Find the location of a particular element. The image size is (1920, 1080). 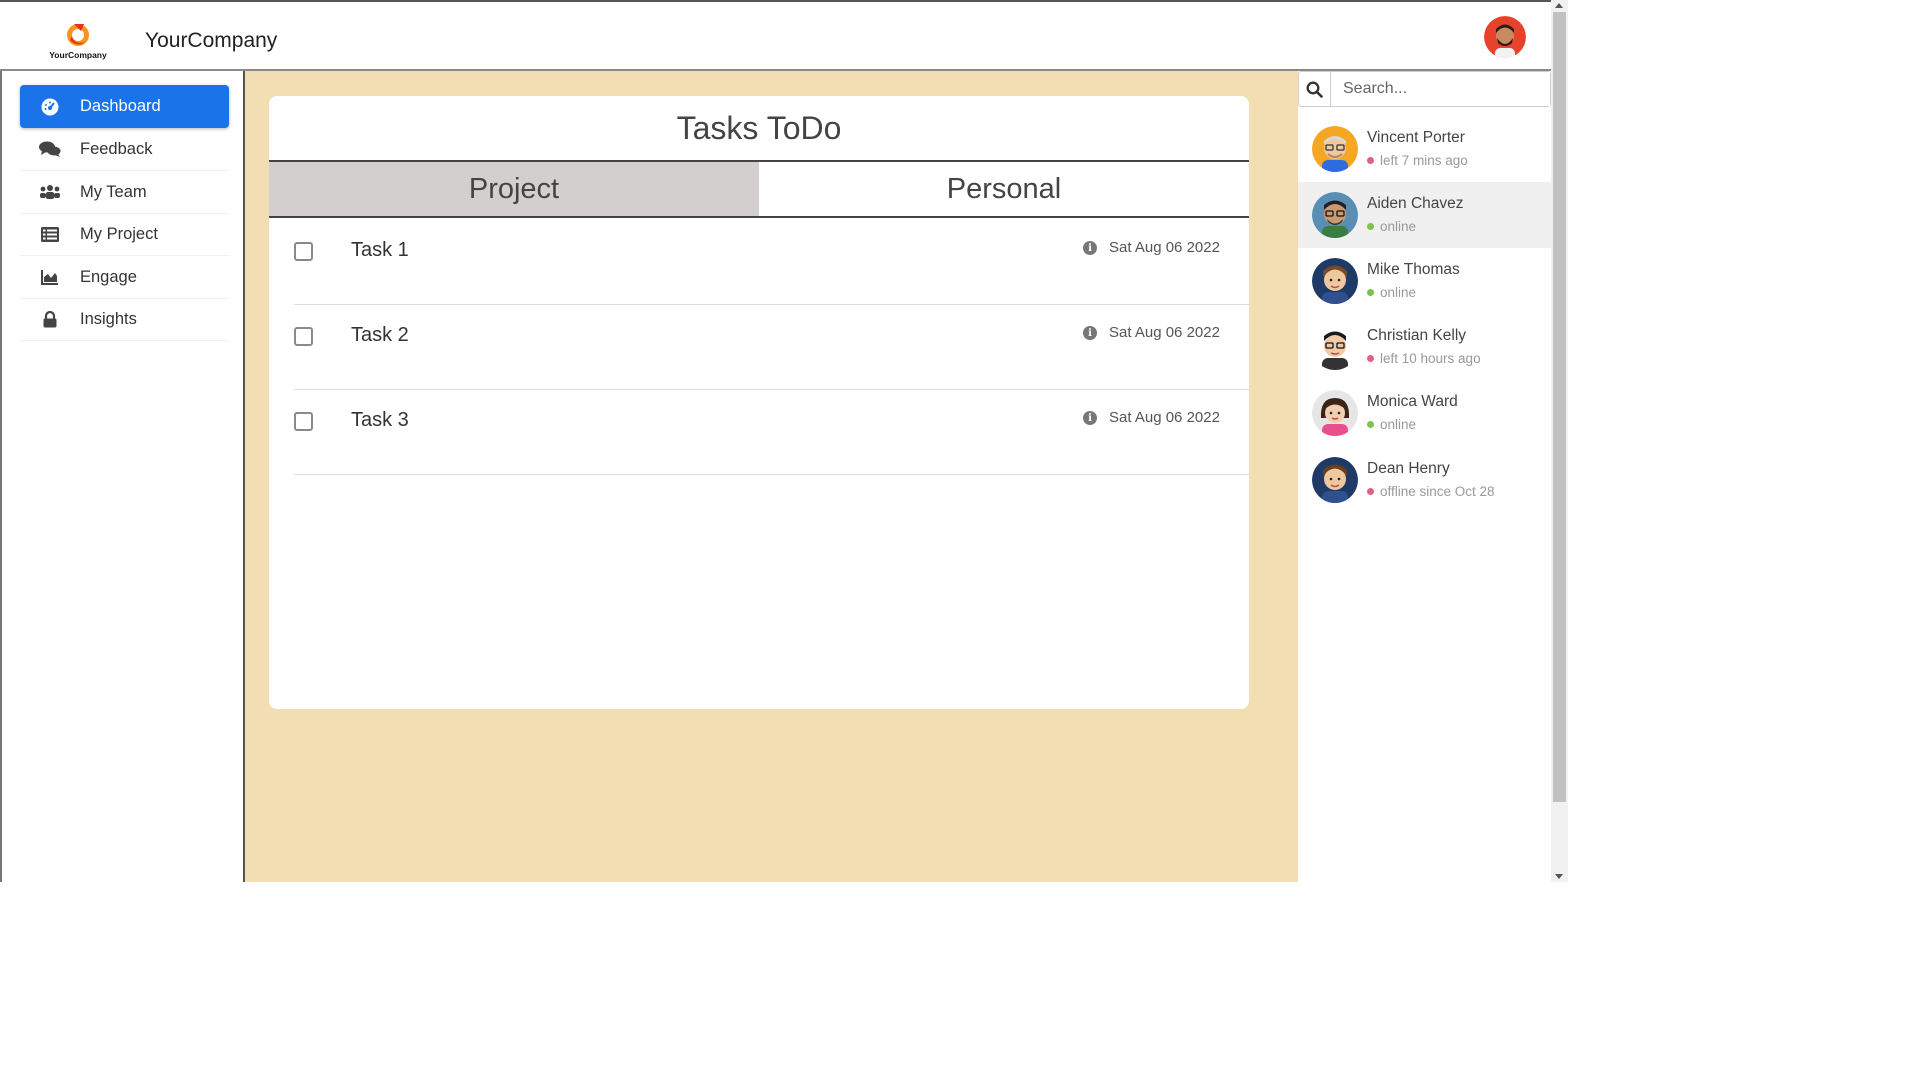

company-name: YourCompany is located at coordinates (211, 40).